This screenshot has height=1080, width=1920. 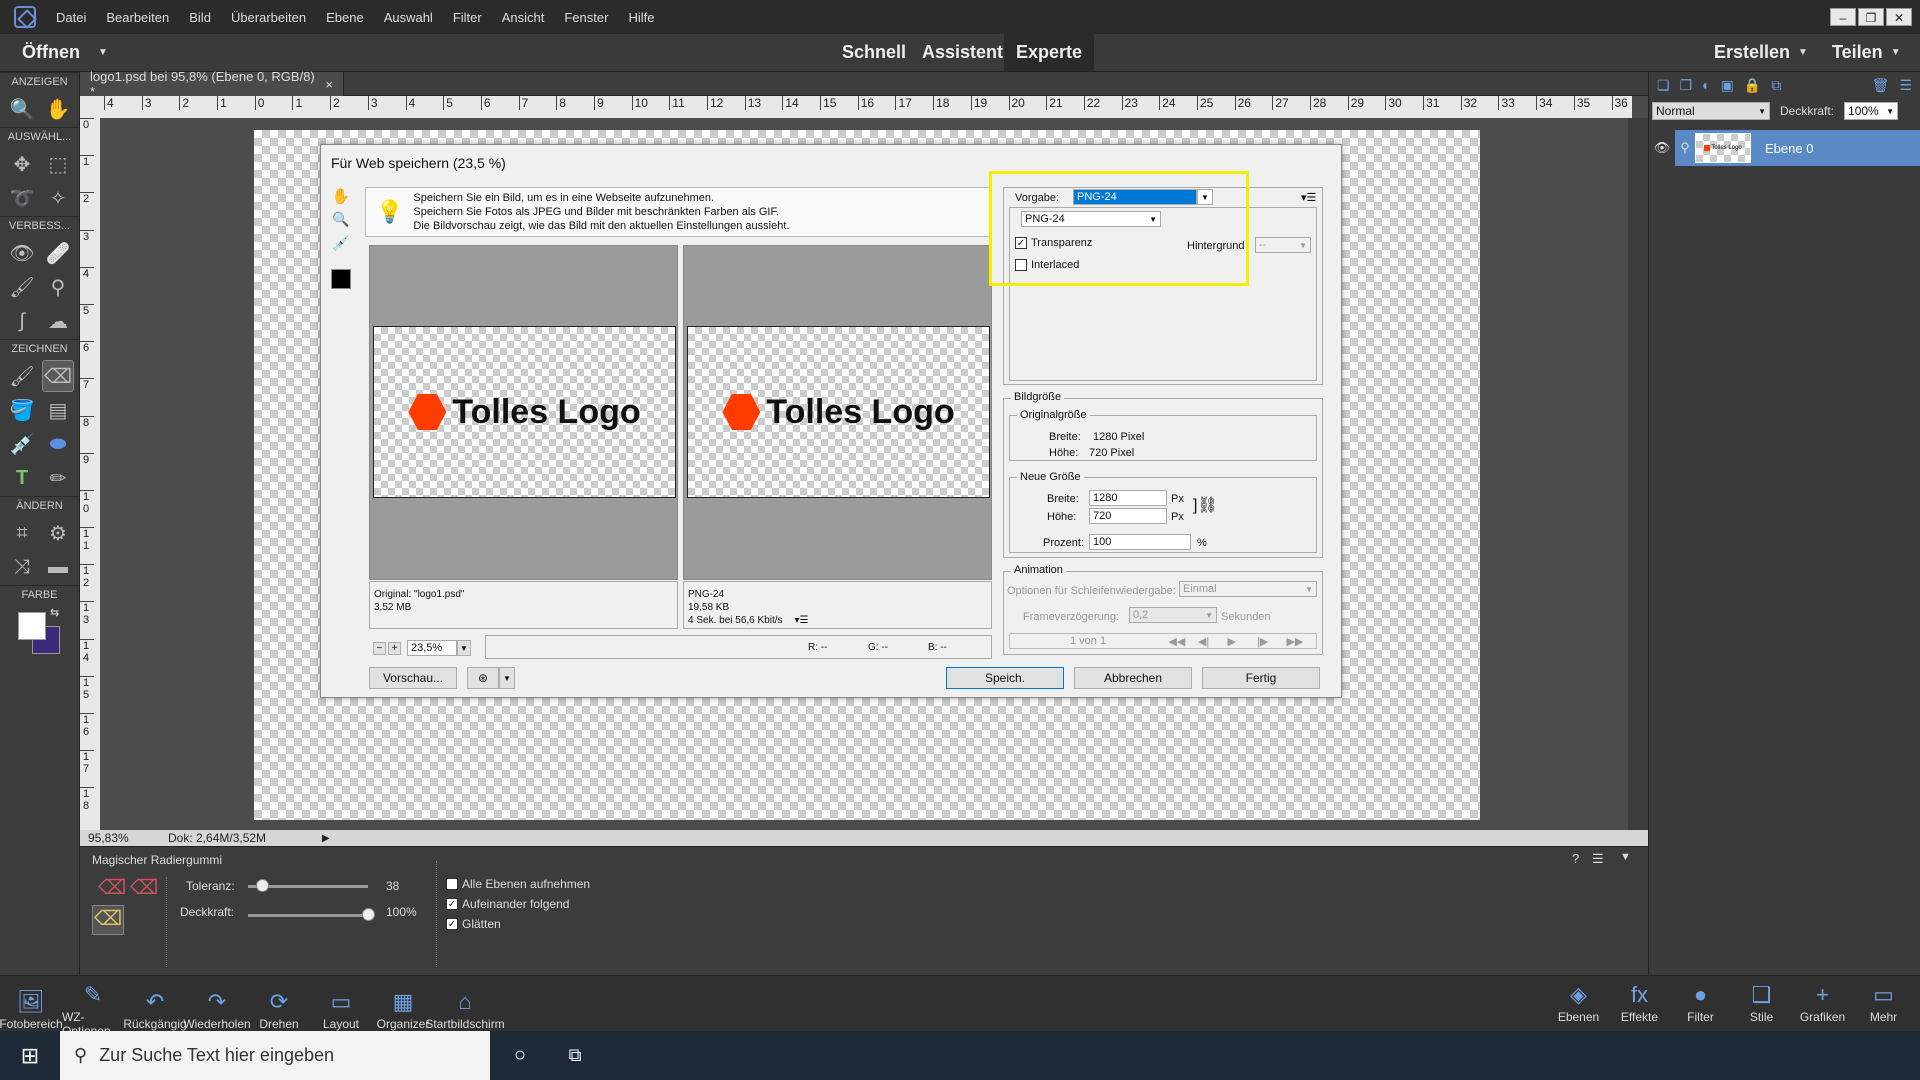 What do you see at coordinates (268, 17) in the screenshot?
I see `menu-ueberarbeiten: Überarbeiten` at bounding box center [268, 17].